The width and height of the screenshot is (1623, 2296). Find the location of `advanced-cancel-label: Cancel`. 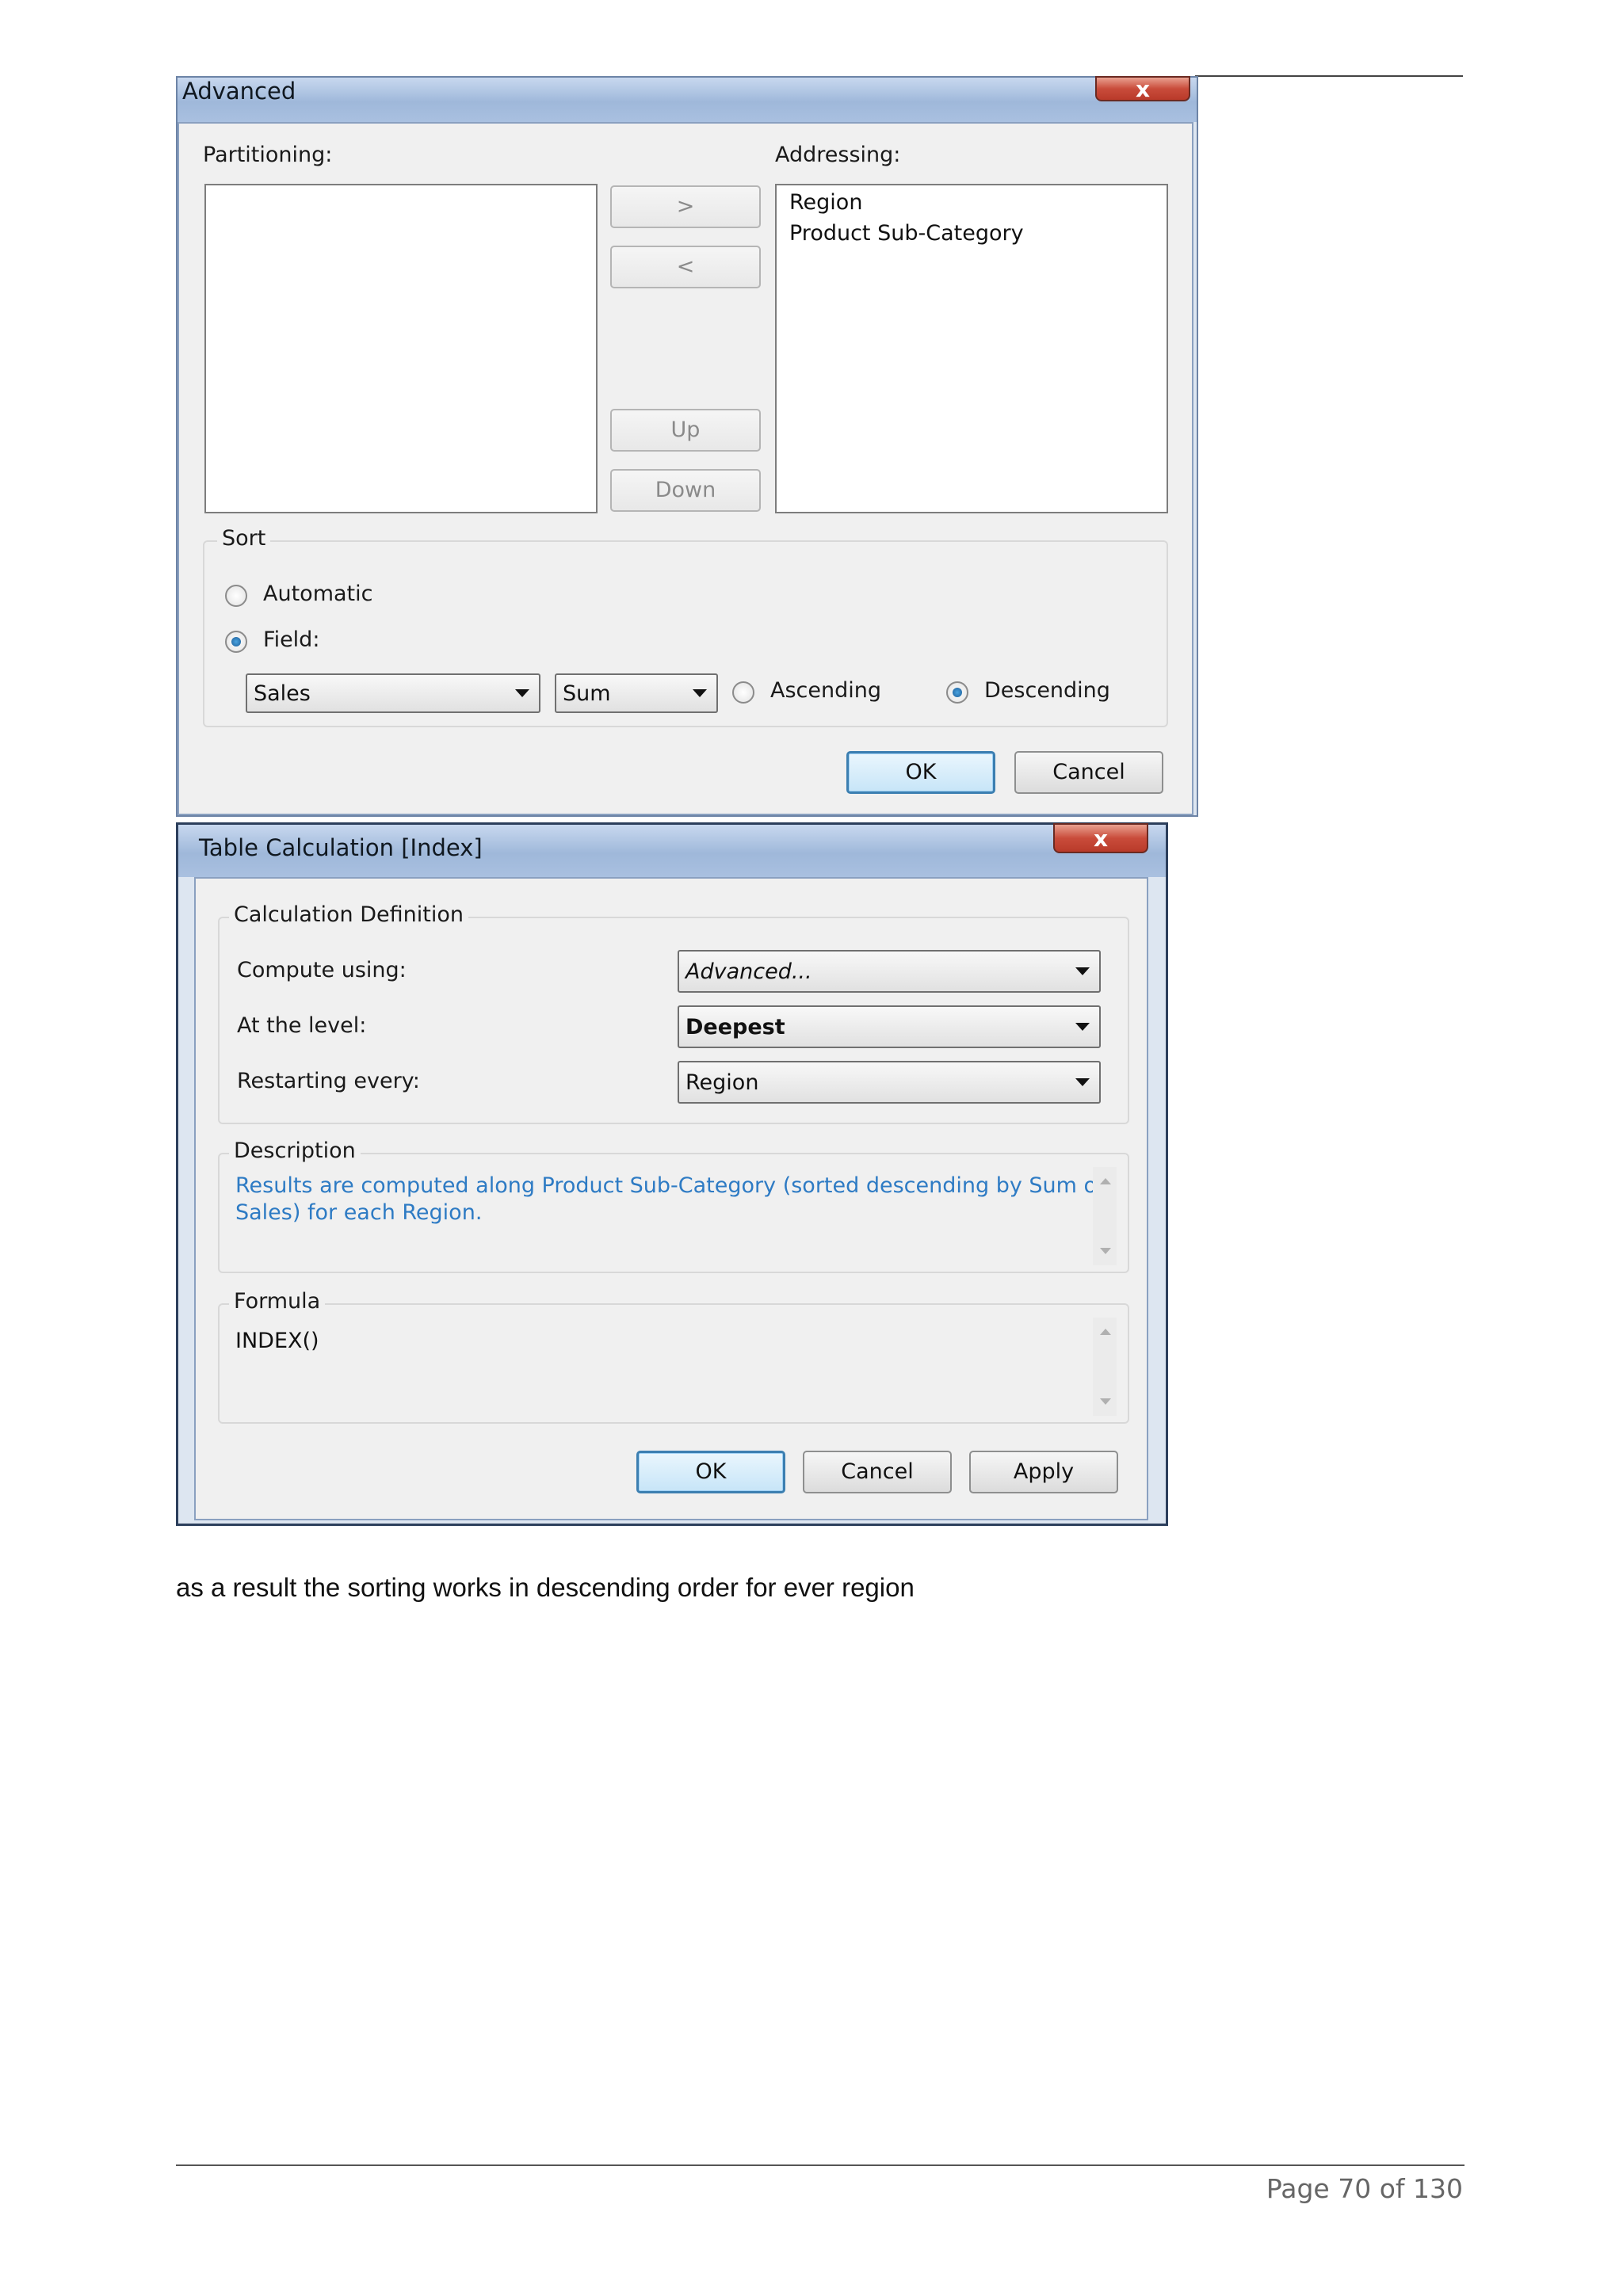

advanced-cancel-label: Cancel is located at coordinates (1088, 772).